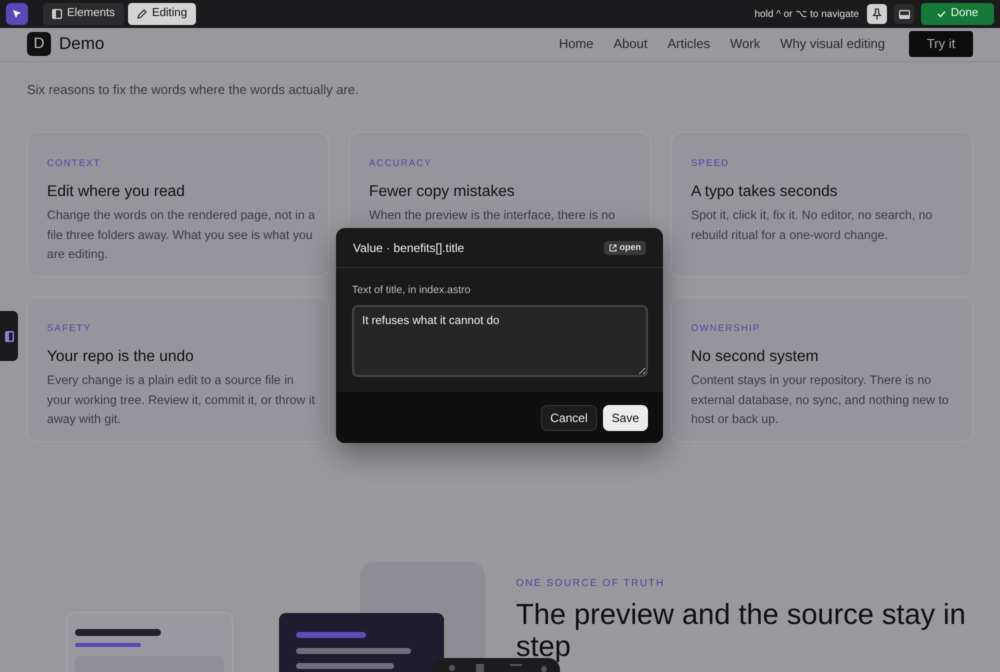  I want to click on text-input-field: It refuses what it cannot do, so click(500, 340).